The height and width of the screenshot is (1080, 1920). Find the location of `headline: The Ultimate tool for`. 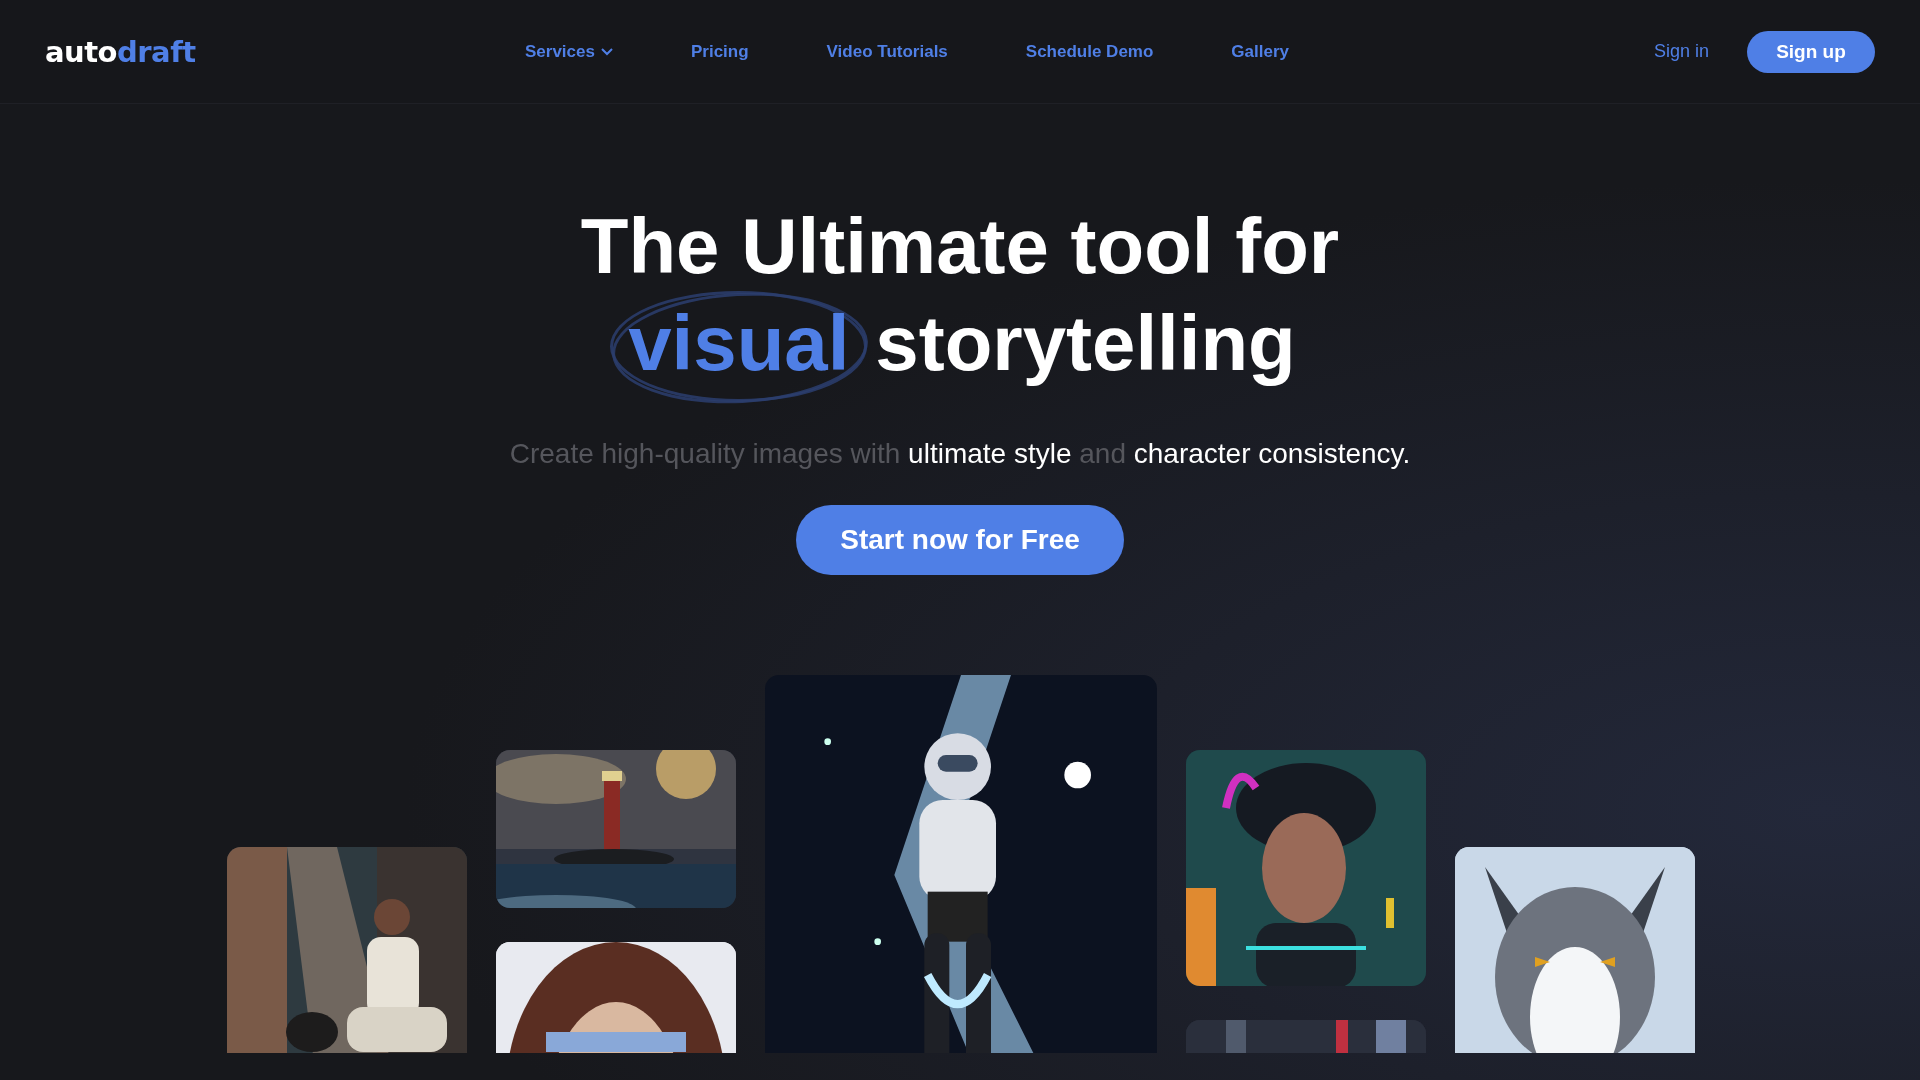

headline: The Ultimate tool for is located at coordinates (960, 246).